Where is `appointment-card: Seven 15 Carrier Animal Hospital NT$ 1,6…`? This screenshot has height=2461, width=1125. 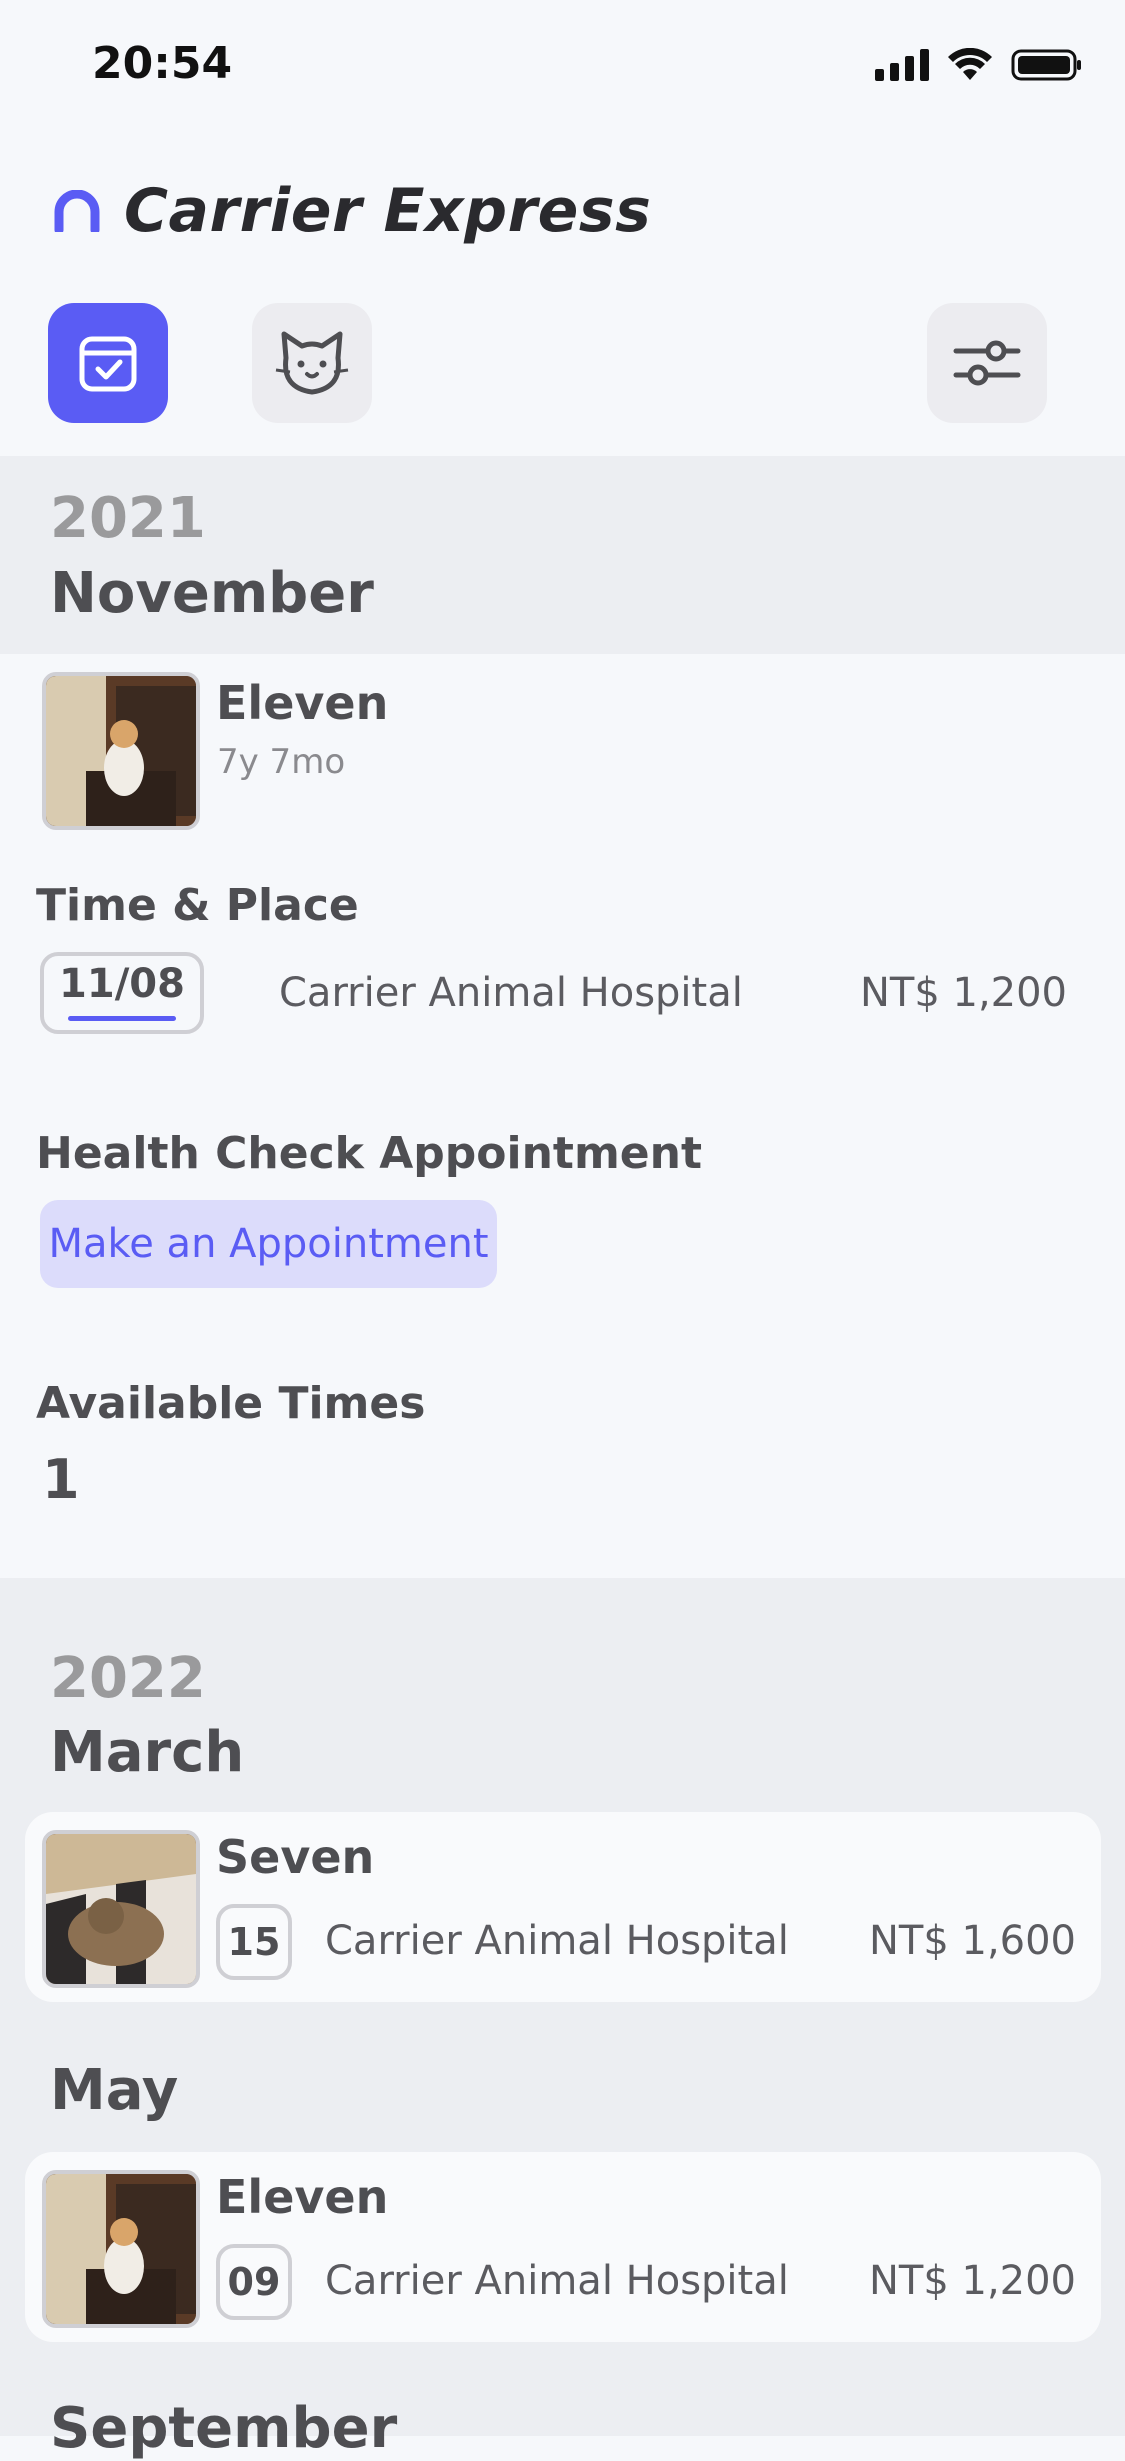
appointment-card: Seven 15 Carrier Animal Hospital NT$ 1,6… is located at coordinates (563, 1907).